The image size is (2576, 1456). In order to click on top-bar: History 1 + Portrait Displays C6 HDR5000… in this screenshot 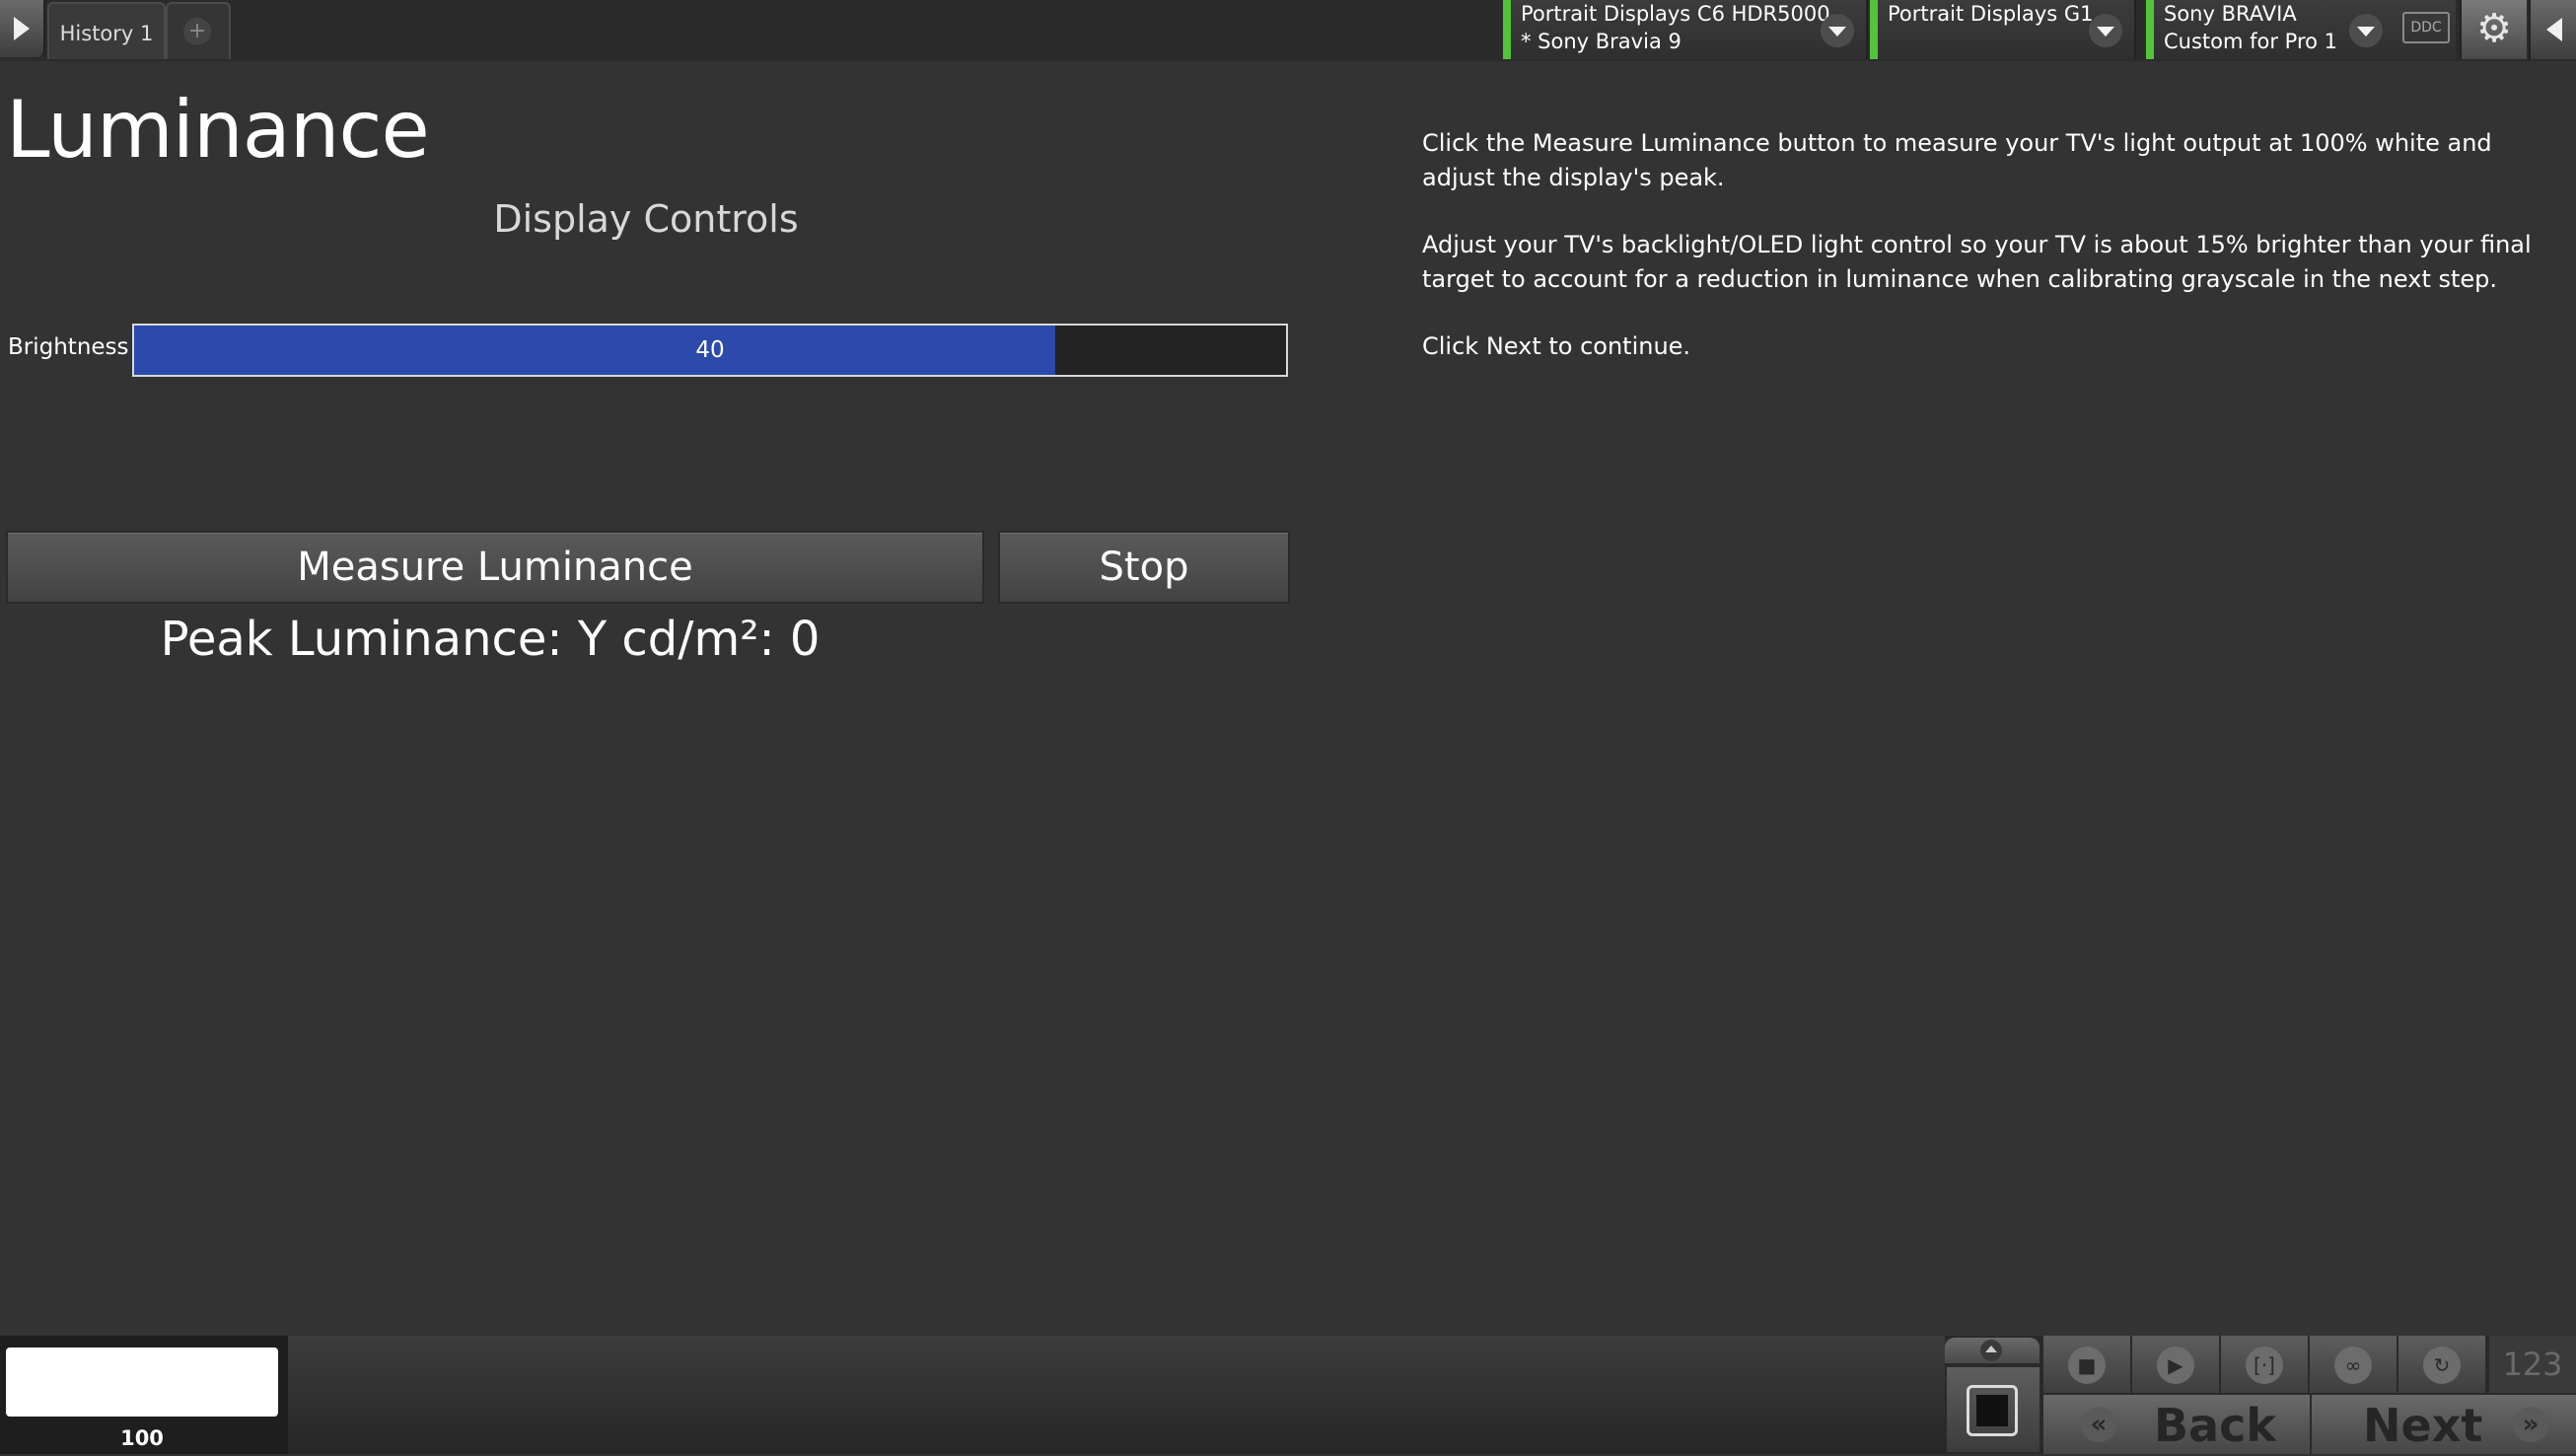, I will do `click(1288, 30)`.